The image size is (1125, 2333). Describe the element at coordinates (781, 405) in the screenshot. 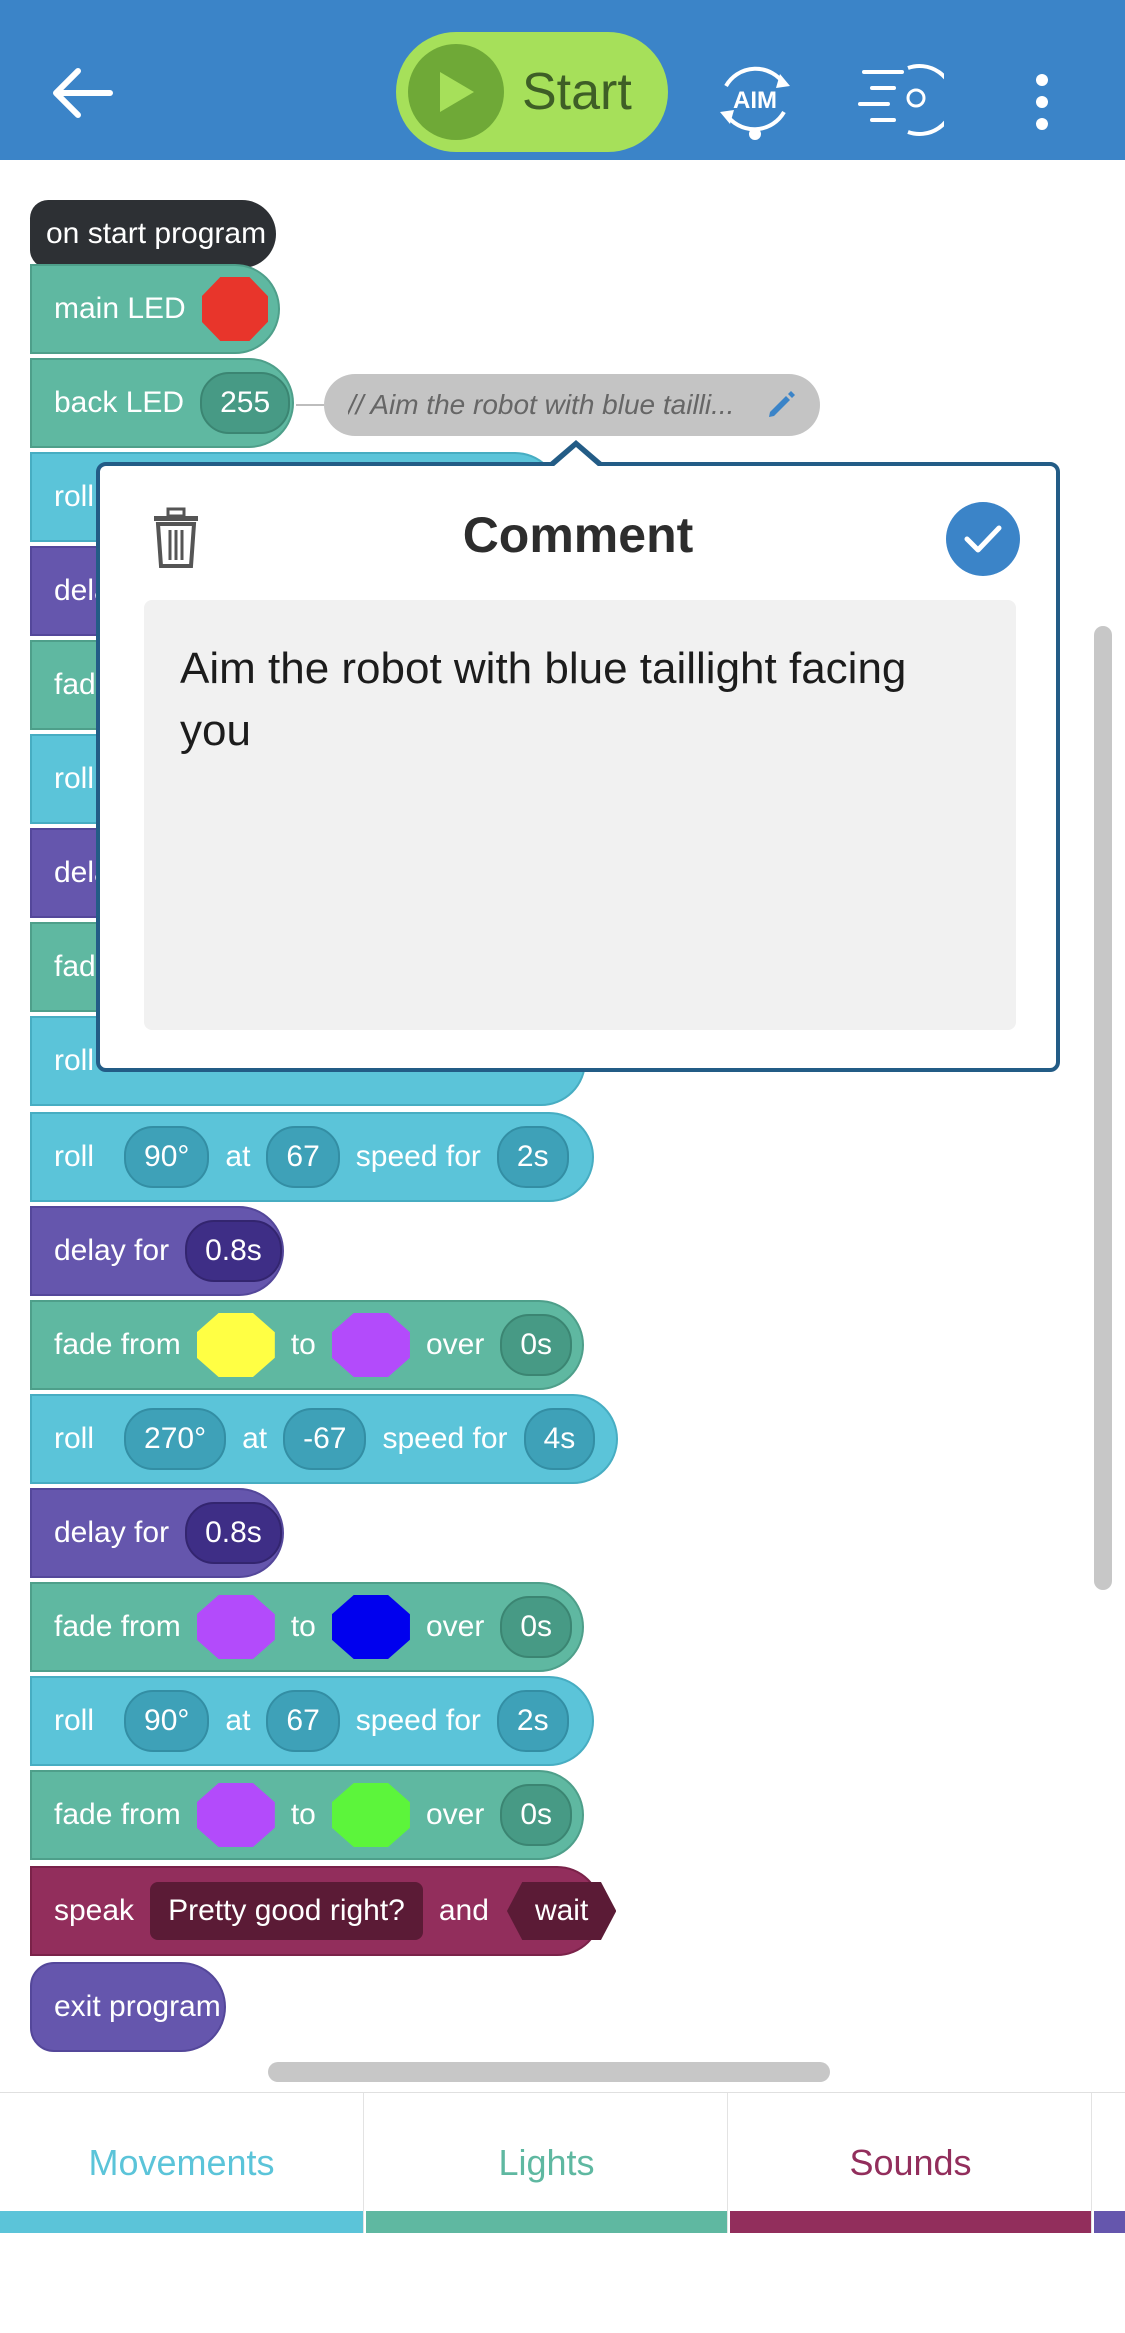

I see `pencil-icon` at that location.